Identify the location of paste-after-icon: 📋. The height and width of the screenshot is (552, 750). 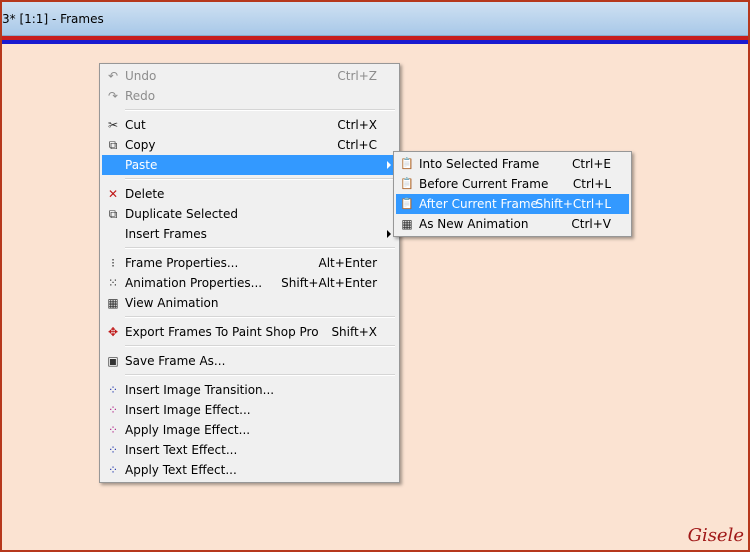
(407, 203).